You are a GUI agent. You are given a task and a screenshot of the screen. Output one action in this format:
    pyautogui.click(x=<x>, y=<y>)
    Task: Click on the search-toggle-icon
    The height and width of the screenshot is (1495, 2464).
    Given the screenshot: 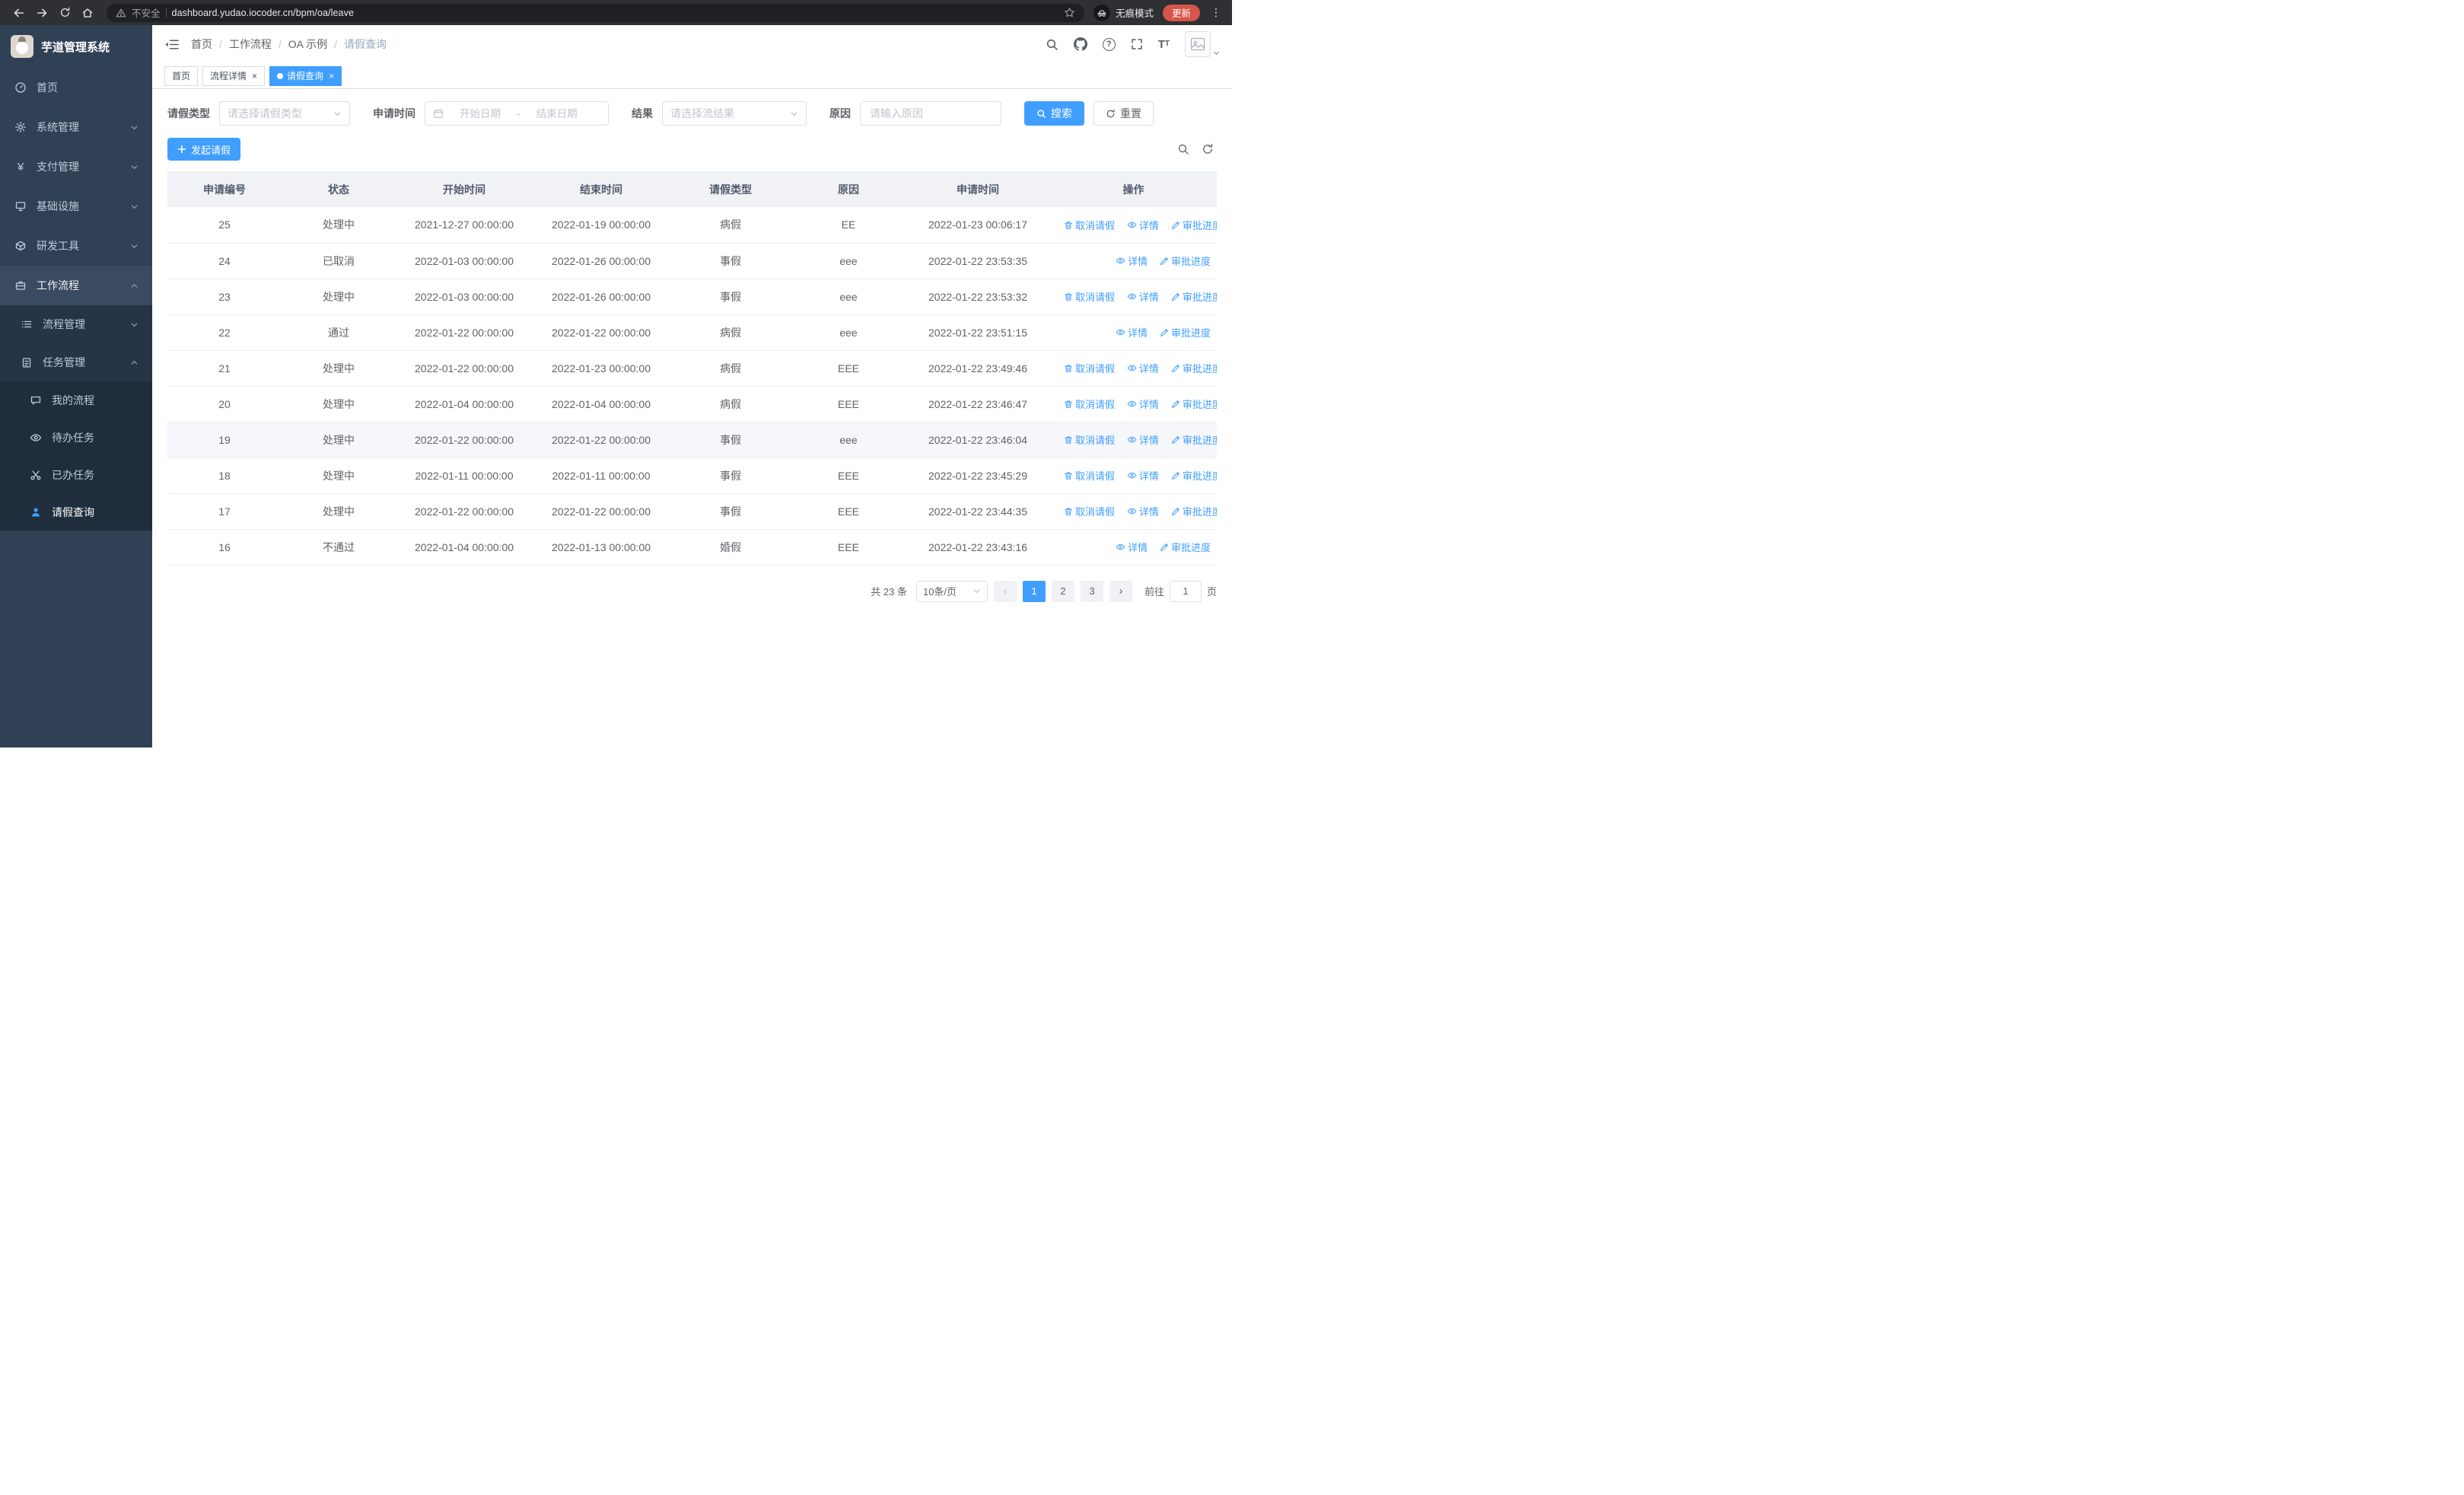 What is the action you would take?
    pyautogui.click(x=1183, y=149)
    